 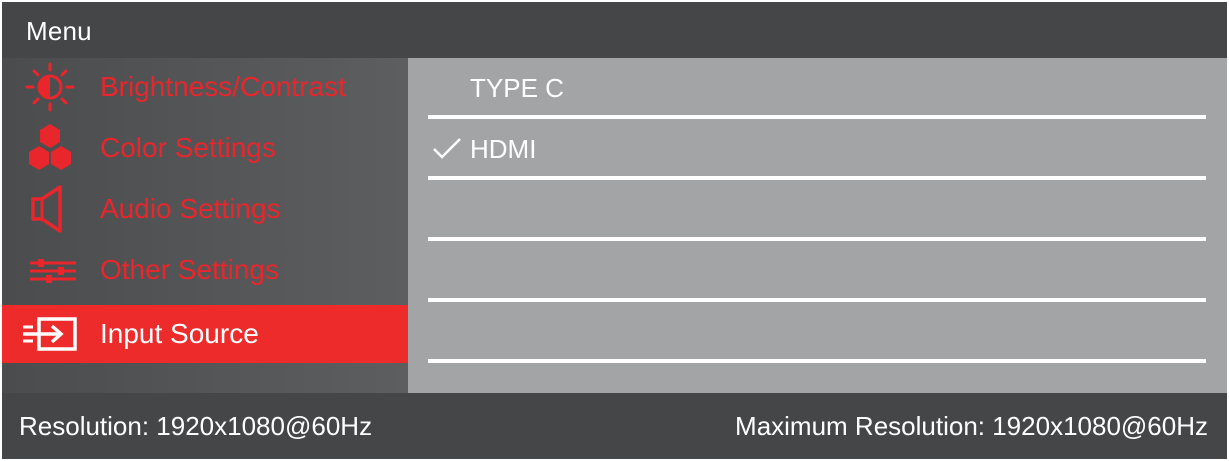 I want to click on sidebar-item-other-settings: Other Settings, so click(x=205, y=270).